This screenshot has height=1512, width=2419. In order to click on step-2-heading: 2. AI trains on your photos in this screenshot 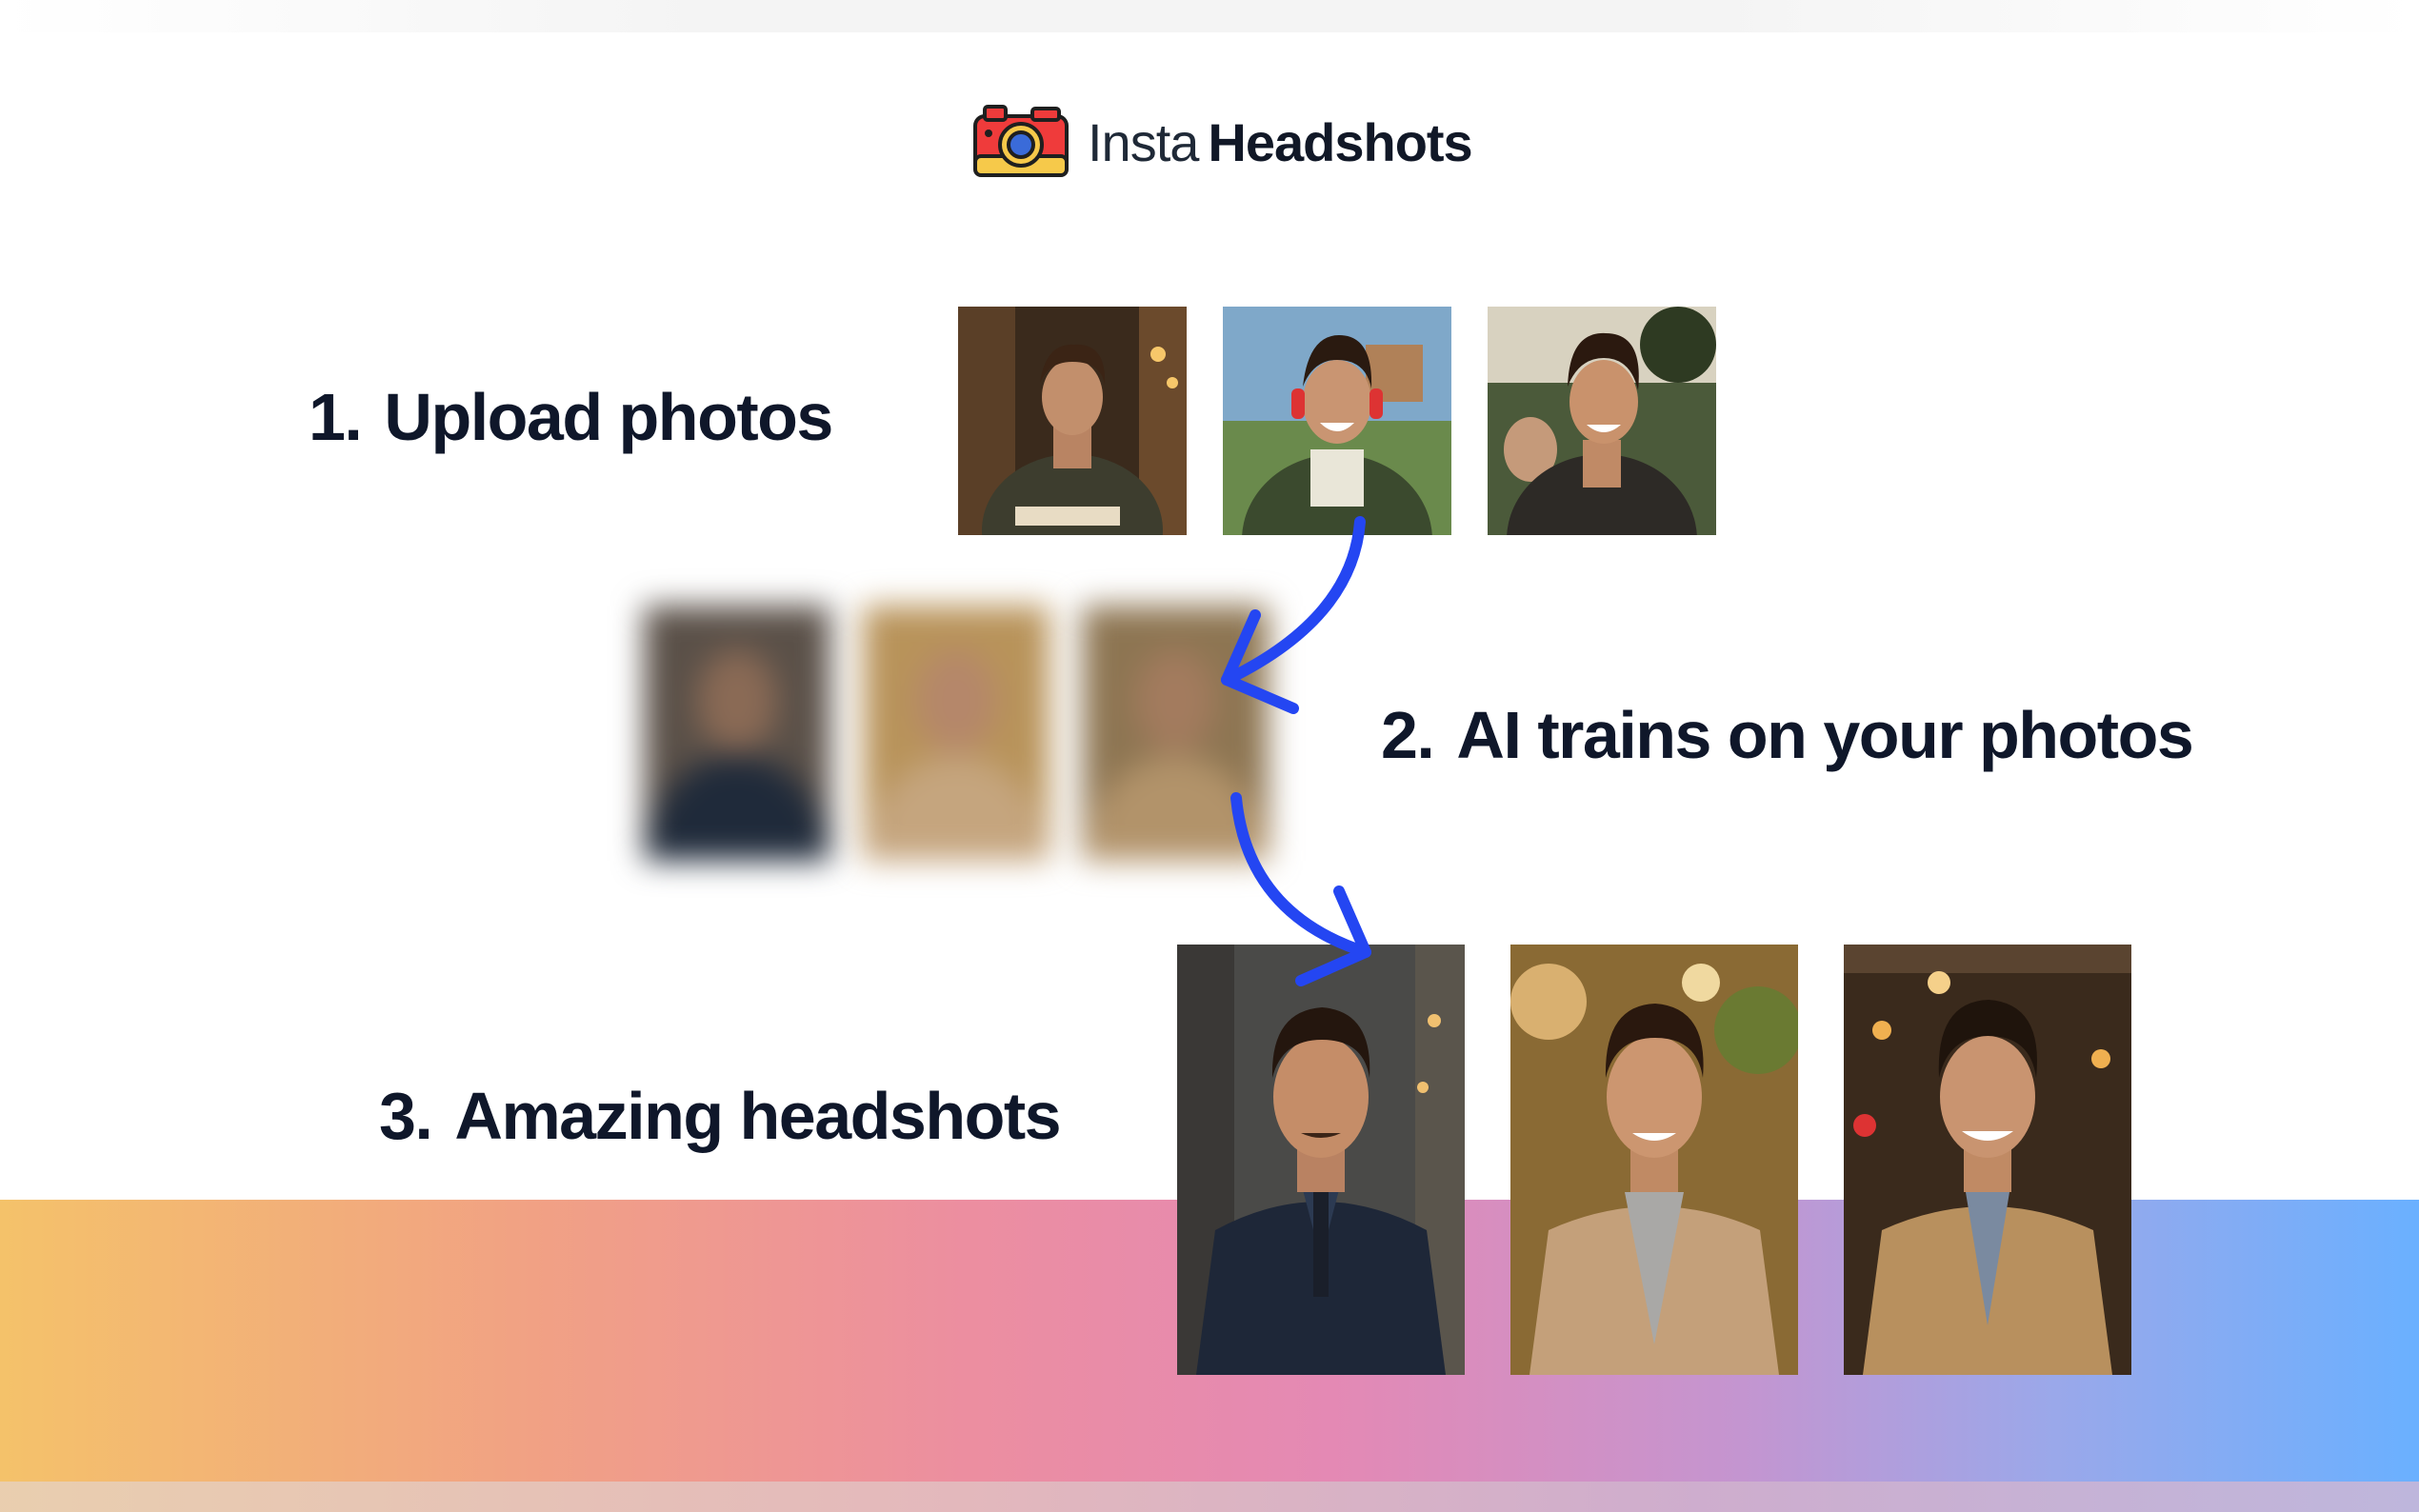, I will do `click(1787, 735)`.